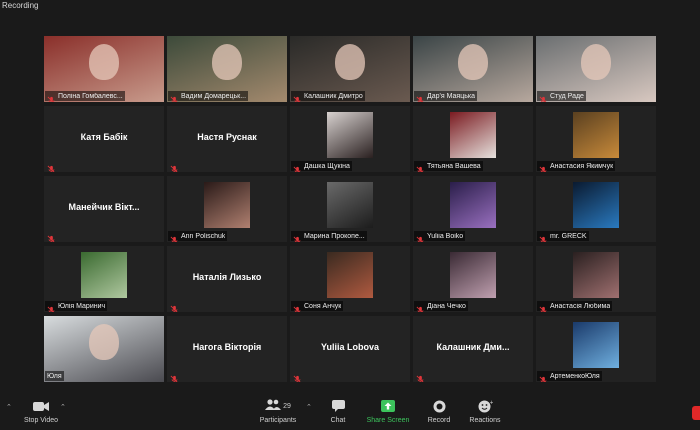 Image resolution: width=700 pixels, height=430 pixels. I want to click on participant-tile: Катя Бабік, so click(104, 139).